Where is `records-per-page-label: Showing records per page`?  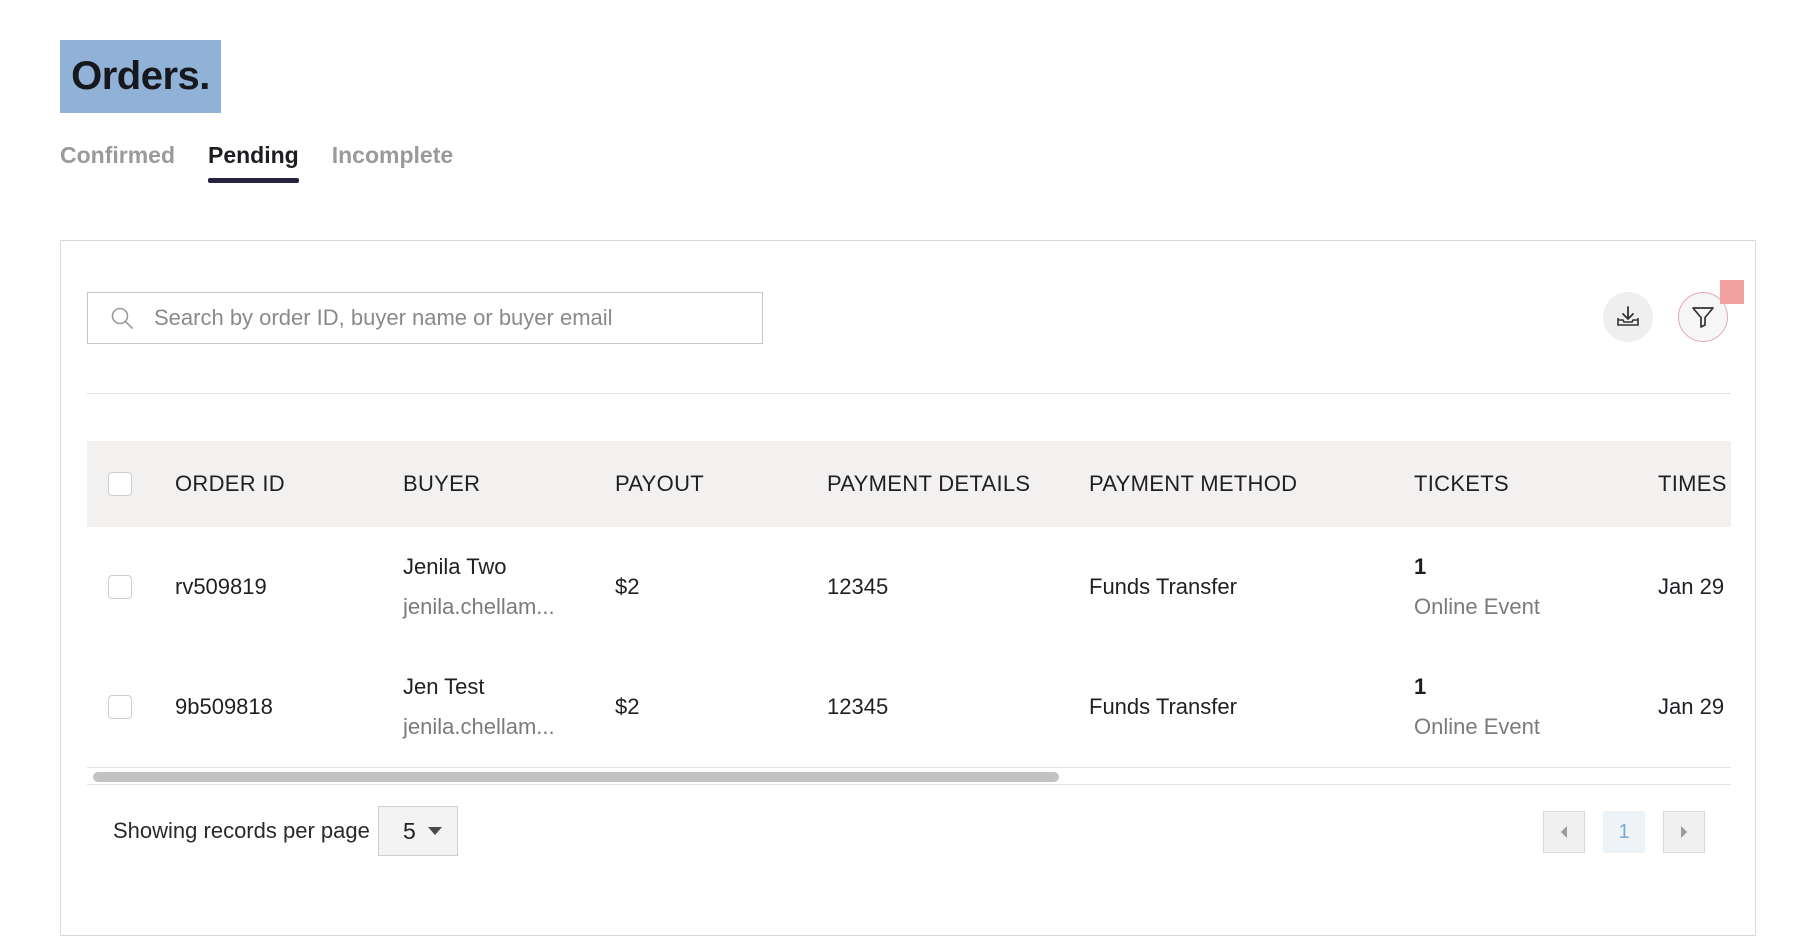 records-per-page-label: Showing records per page is located at coordinates (241, 830).